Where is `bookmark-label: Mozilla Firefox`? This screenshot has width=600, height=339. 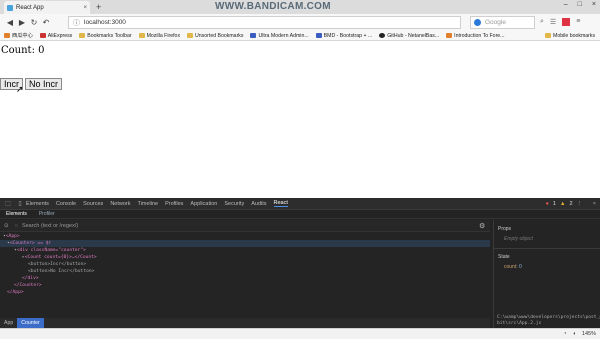 bookmark-label: Mozilla Firefox is located at coordinates (163, 35).